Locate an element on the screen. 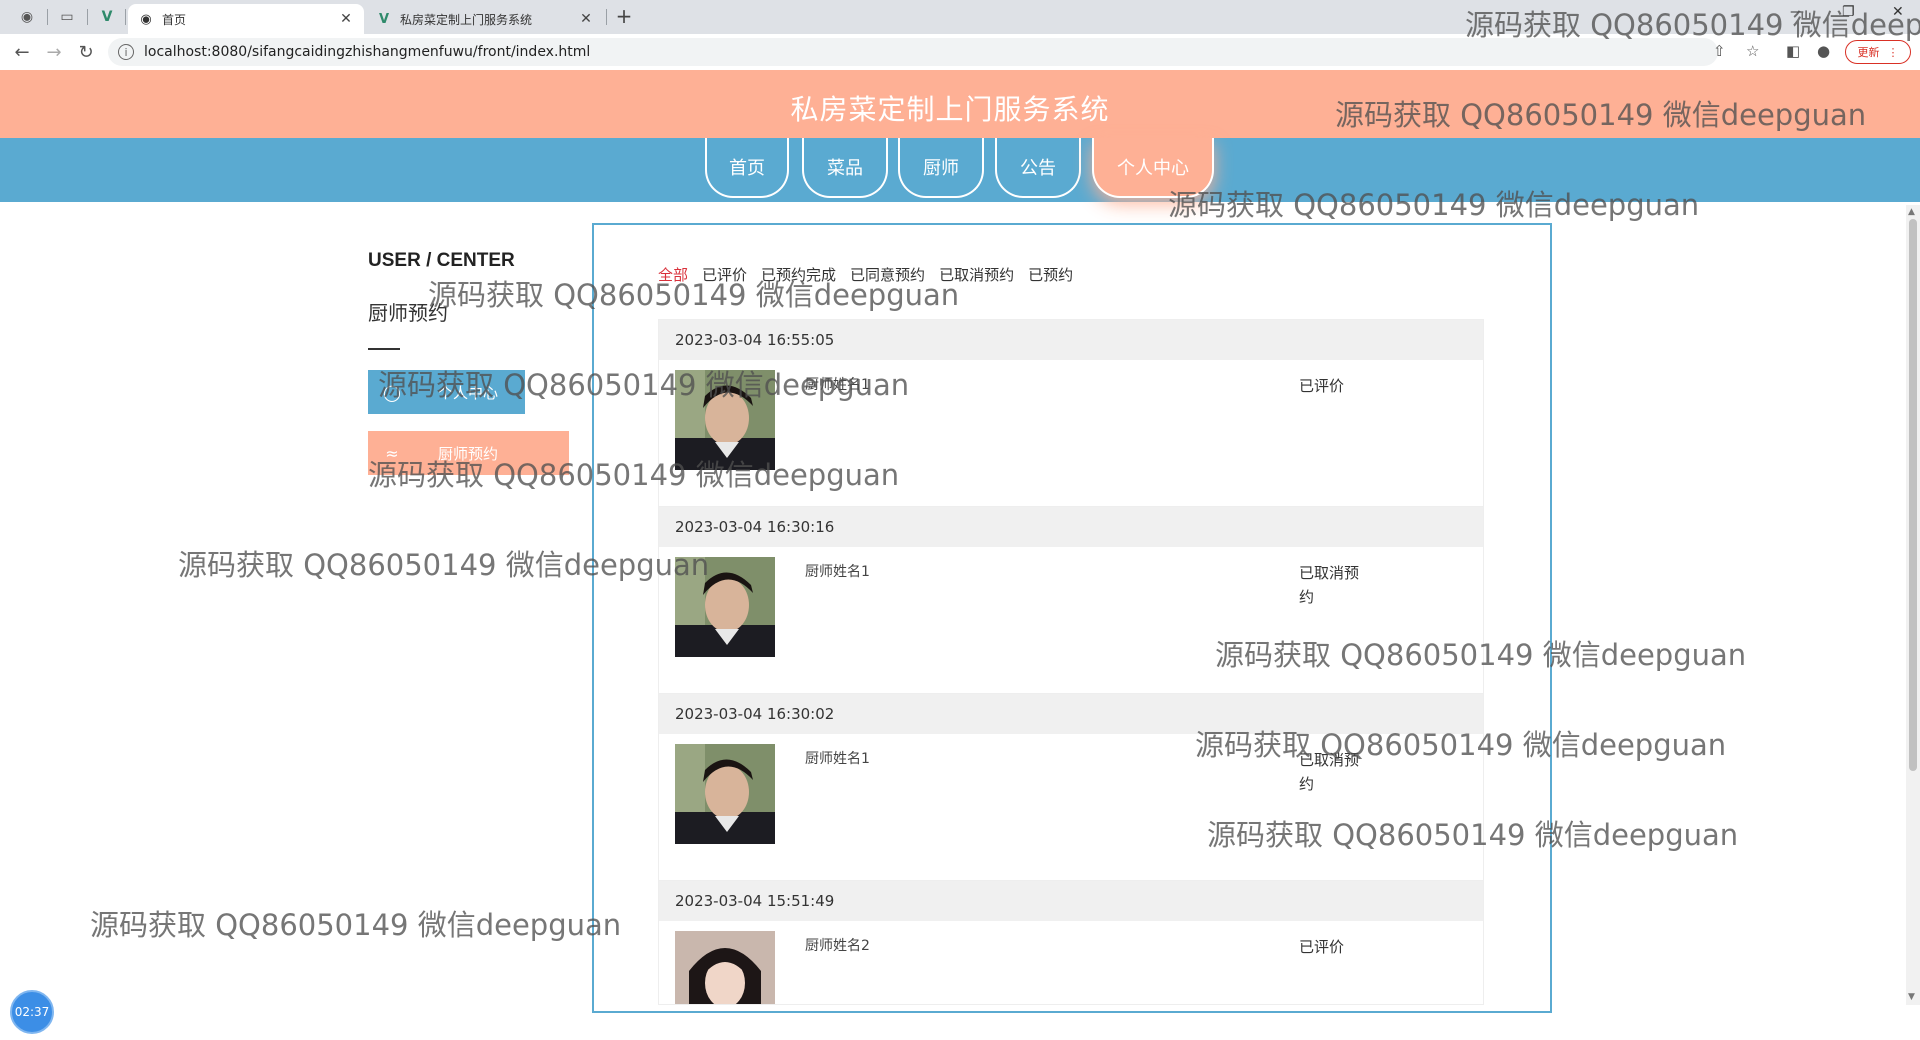  new-tab-button: + is located at coordinates (624, 17).